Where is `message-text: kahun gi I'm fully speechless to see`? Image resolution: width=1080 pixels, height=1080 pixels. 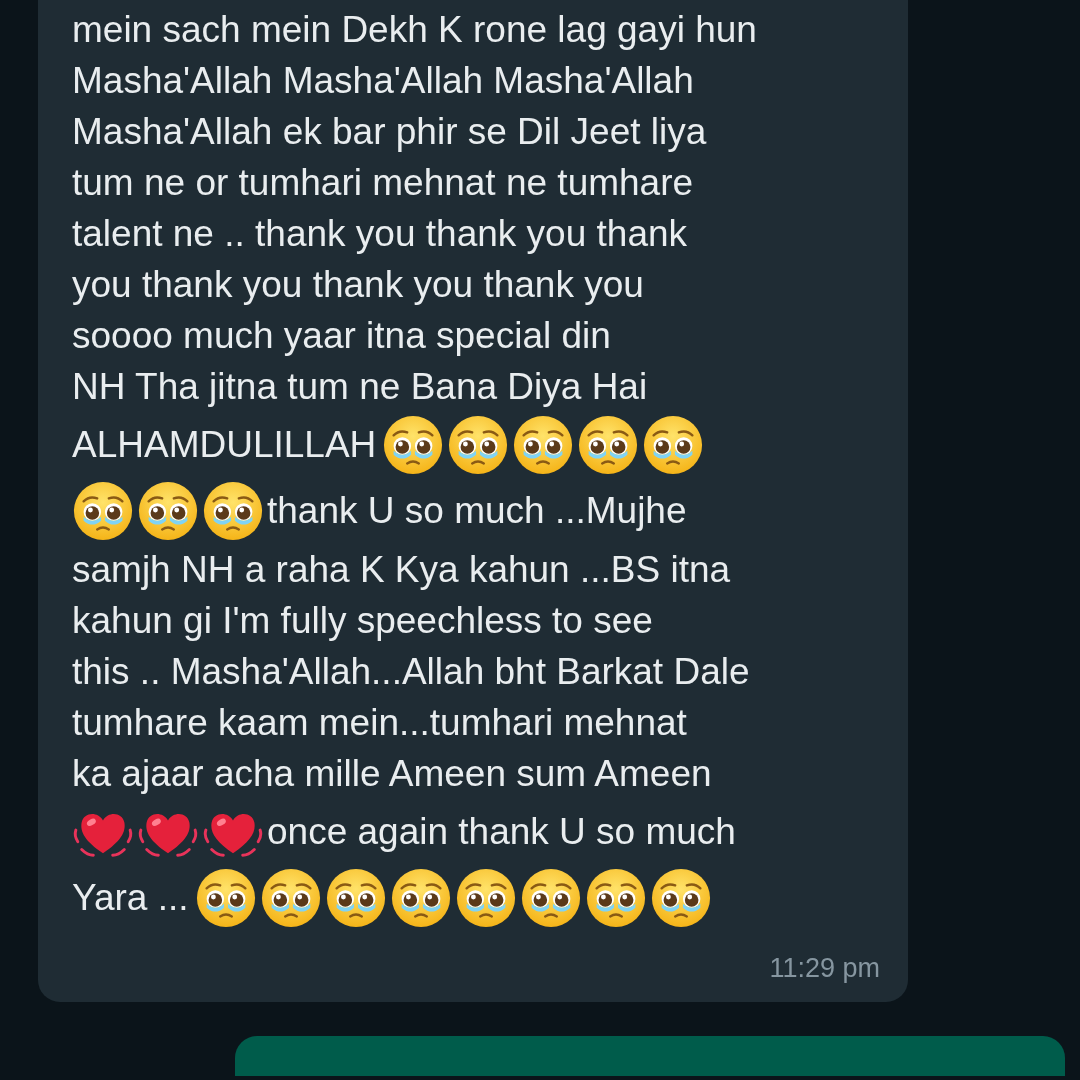 message-text: kahun gi I'm fully speechless to see is located at coordinates (362, 620).